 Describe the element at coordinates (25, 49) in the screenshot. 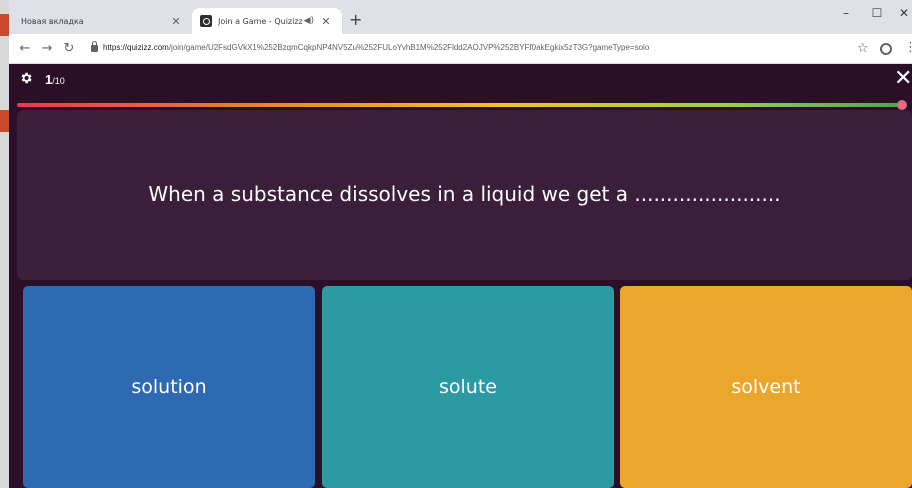

I see `back-arrow-icon: ←` at that location.